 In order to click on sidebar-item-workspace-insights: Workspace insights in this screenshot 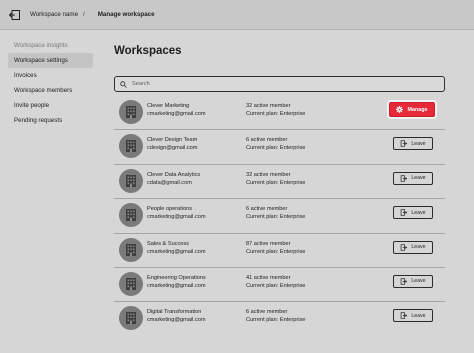, I will do `click(50, 45)`.